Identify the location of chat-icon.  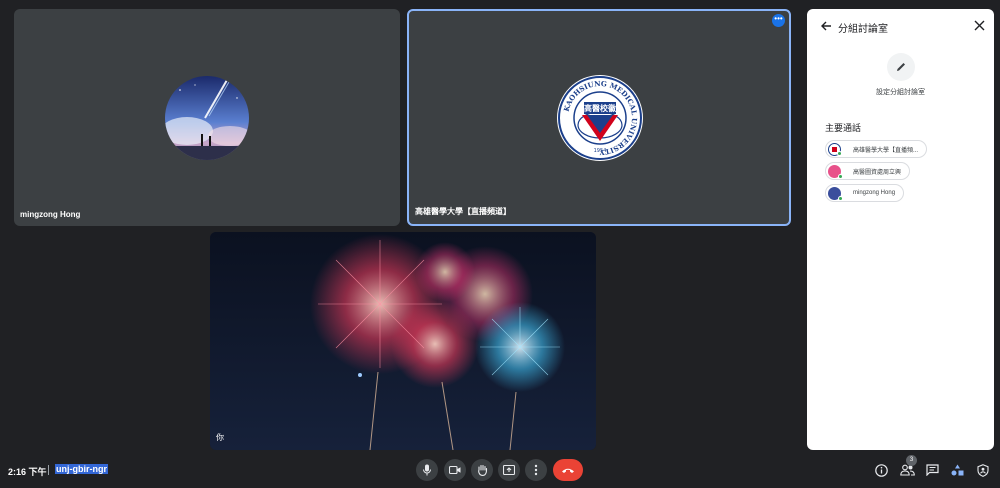
(932, 470).